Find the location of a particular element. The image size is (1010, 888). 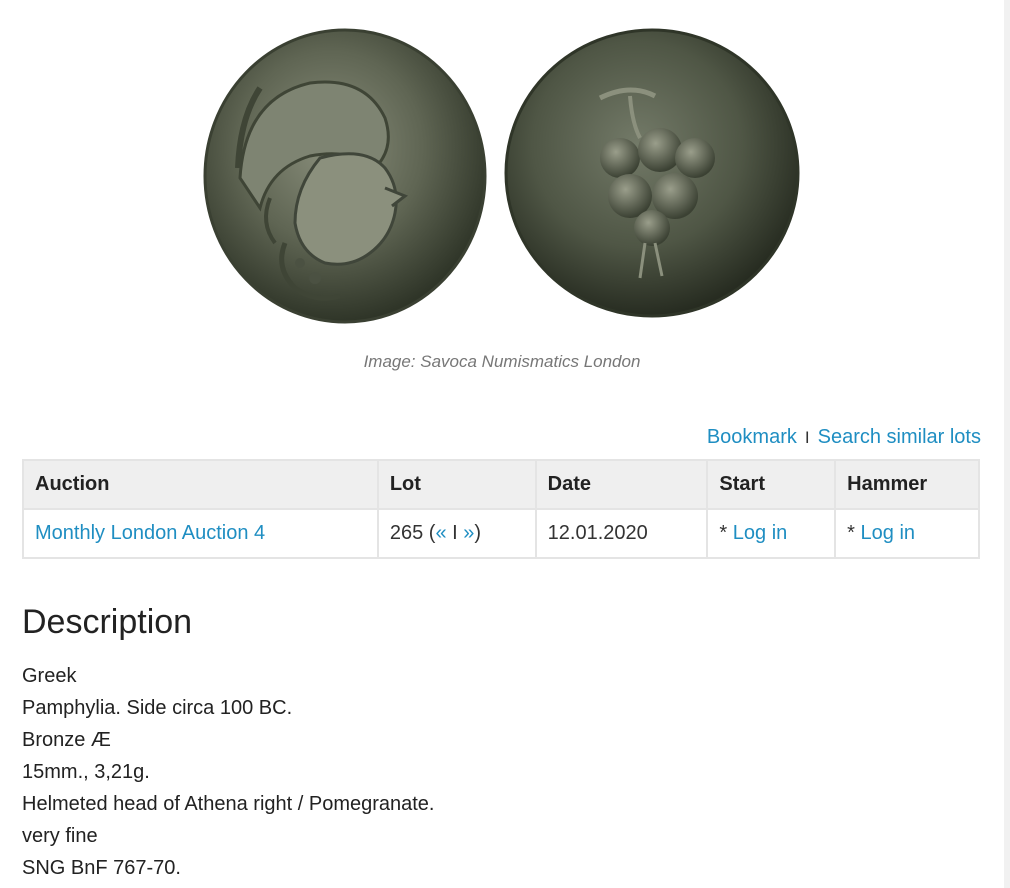

lot-actions: Bookmark I Search similar lots is located at coordinates (844, 437).